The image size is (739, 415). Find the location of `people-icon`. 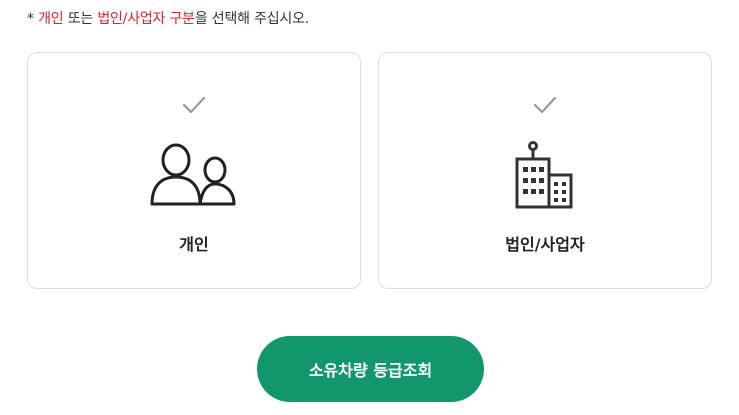

people-icon is located at coordinates (193, 174).